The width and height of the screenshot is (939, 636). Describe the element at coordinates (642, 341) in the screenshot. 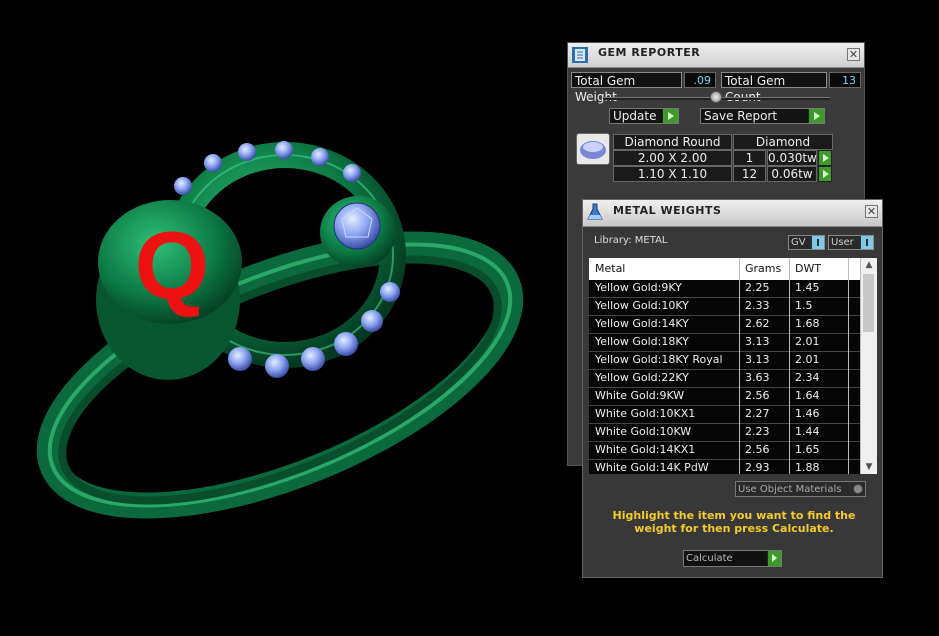

I see `metal-name: Yellow Gold:18KY` at that location.